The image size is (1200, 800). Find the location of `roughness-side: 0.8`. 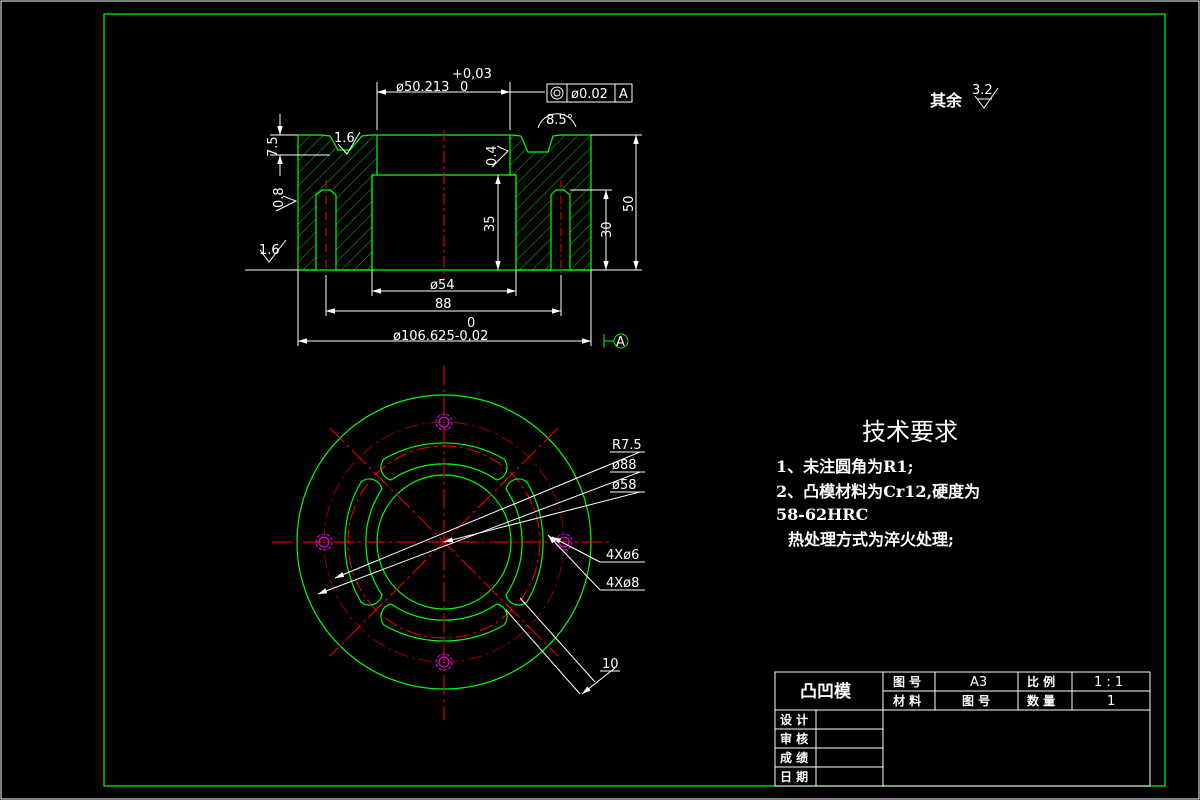

roughness-side: 0.8 is located at coordinates (279, 197).